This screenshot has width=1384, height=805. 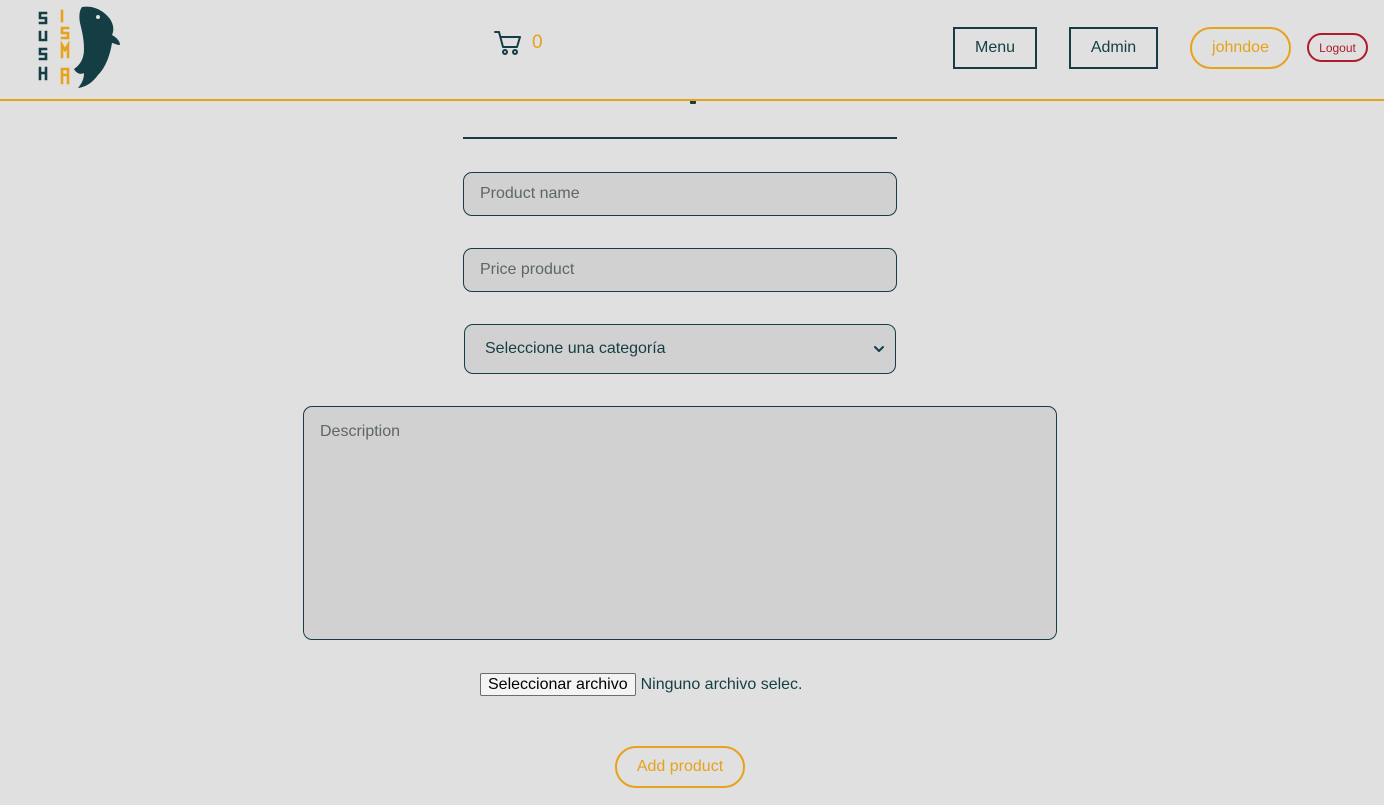 What do you see at coordinates (1240, 48) in the screenshot?
I see `user-button: johndoe` at bounding box center [1240, 48].